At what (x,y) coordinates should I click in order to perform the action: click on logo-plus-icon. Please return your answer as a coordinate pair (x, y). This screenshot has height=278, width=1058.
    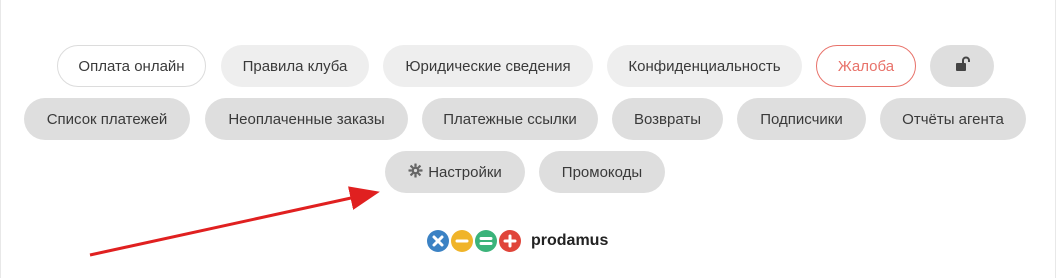
    Looking at the image, I should click on (510, 241).